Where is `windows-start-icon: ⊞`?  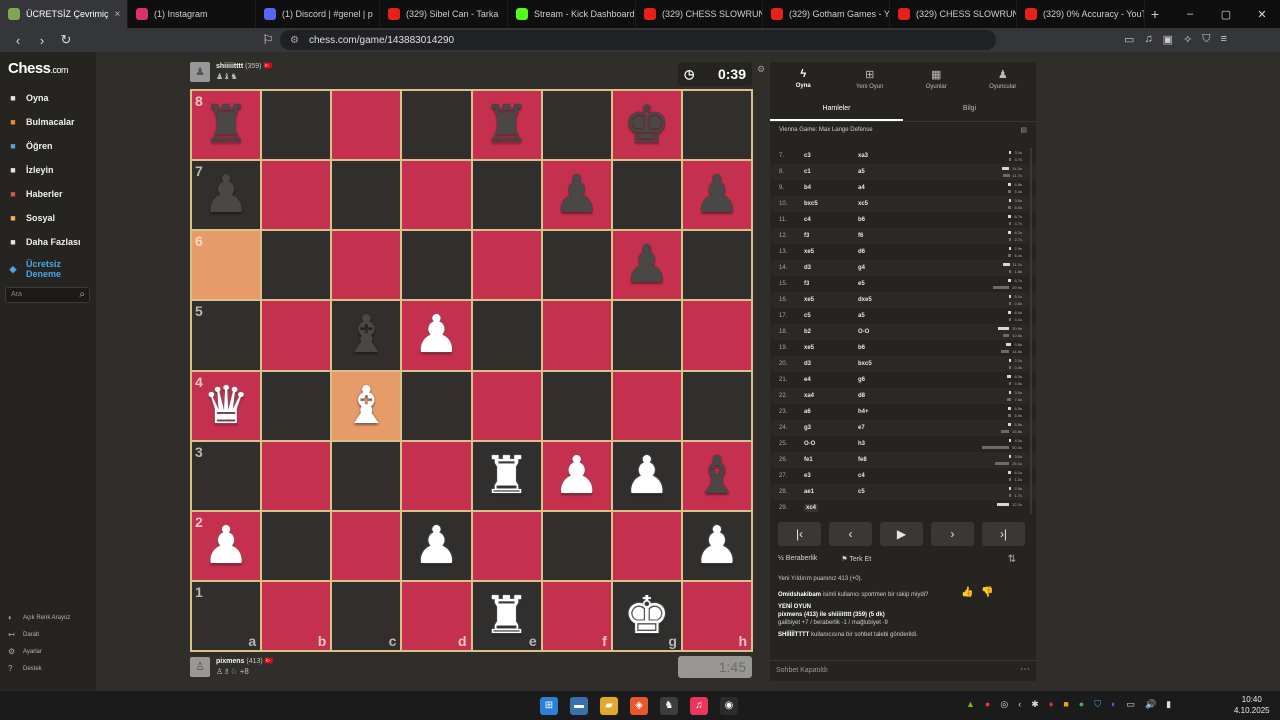 windows-start-icon: ⊞ is located at coordinates (549, 706).